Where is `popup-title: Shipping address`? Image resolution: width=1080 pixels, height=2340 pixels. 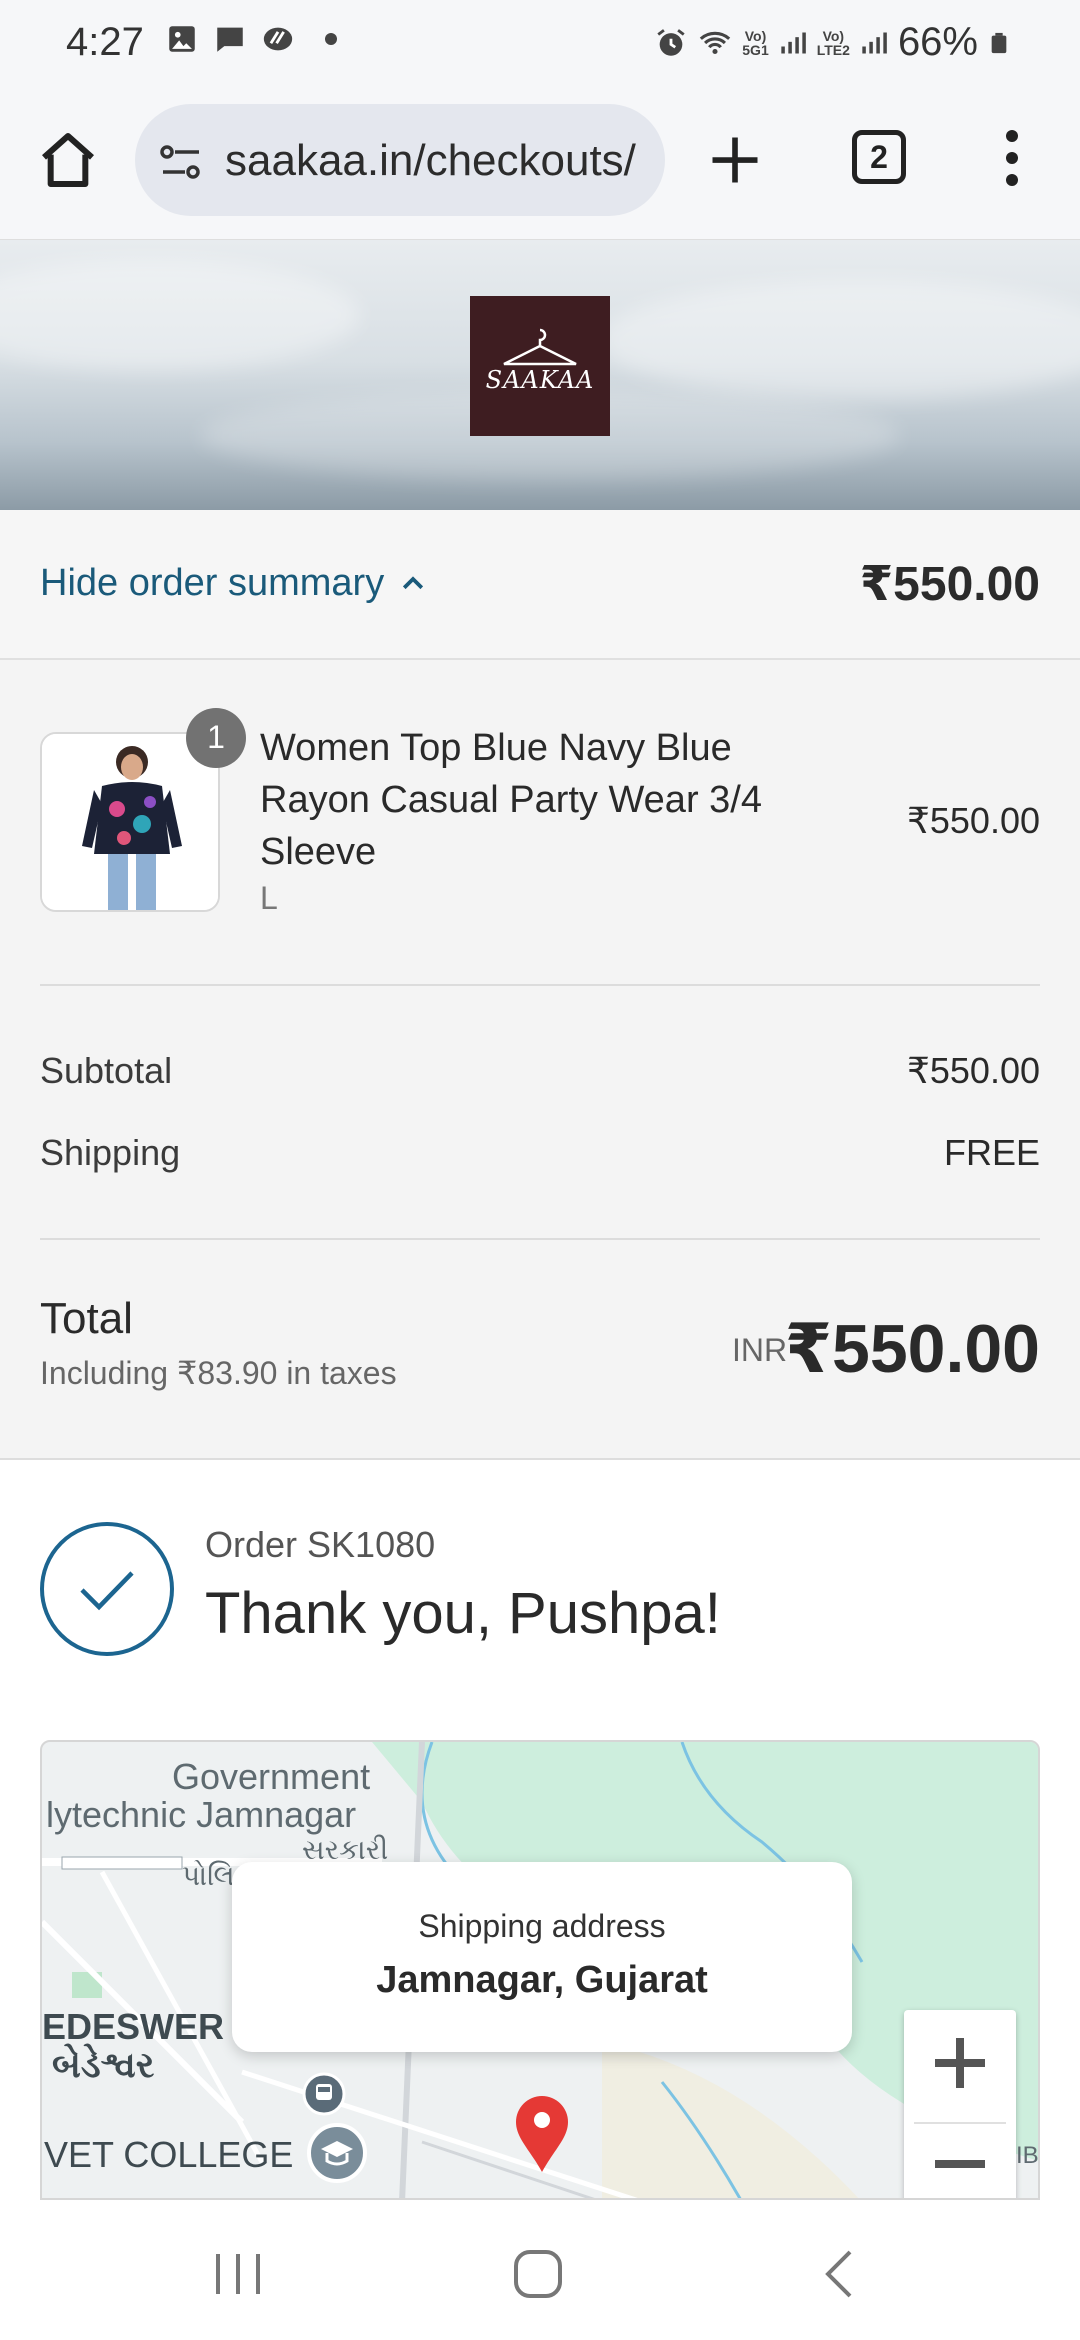
popup-title: Shipping address is located at coordinates (542, 1926).